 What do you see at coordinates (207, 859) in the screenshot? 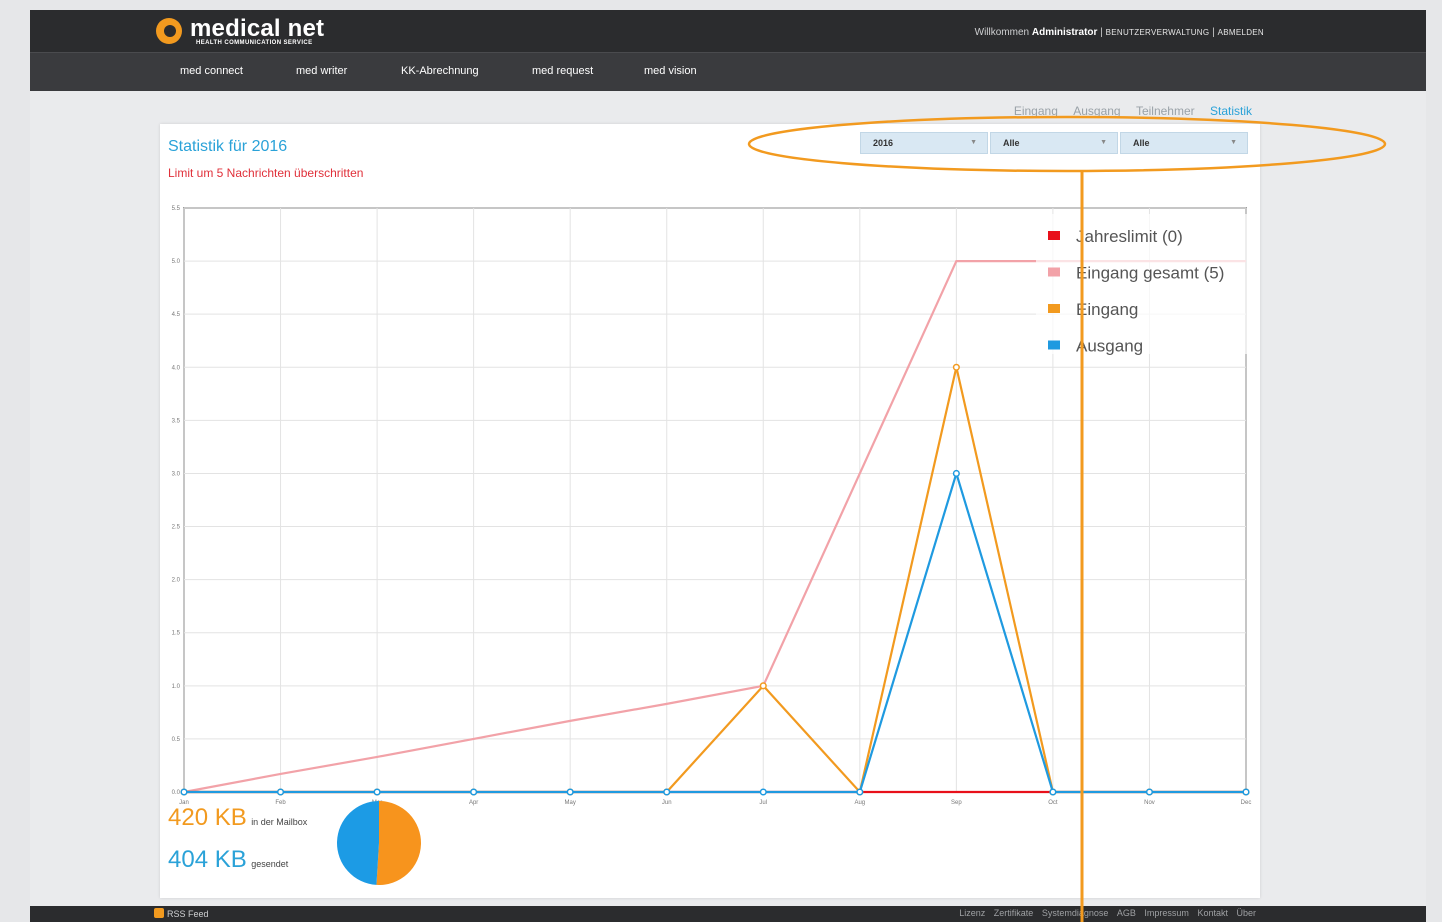
I see `sent-size-value: 404 KB` at bounding box center [207, 859].